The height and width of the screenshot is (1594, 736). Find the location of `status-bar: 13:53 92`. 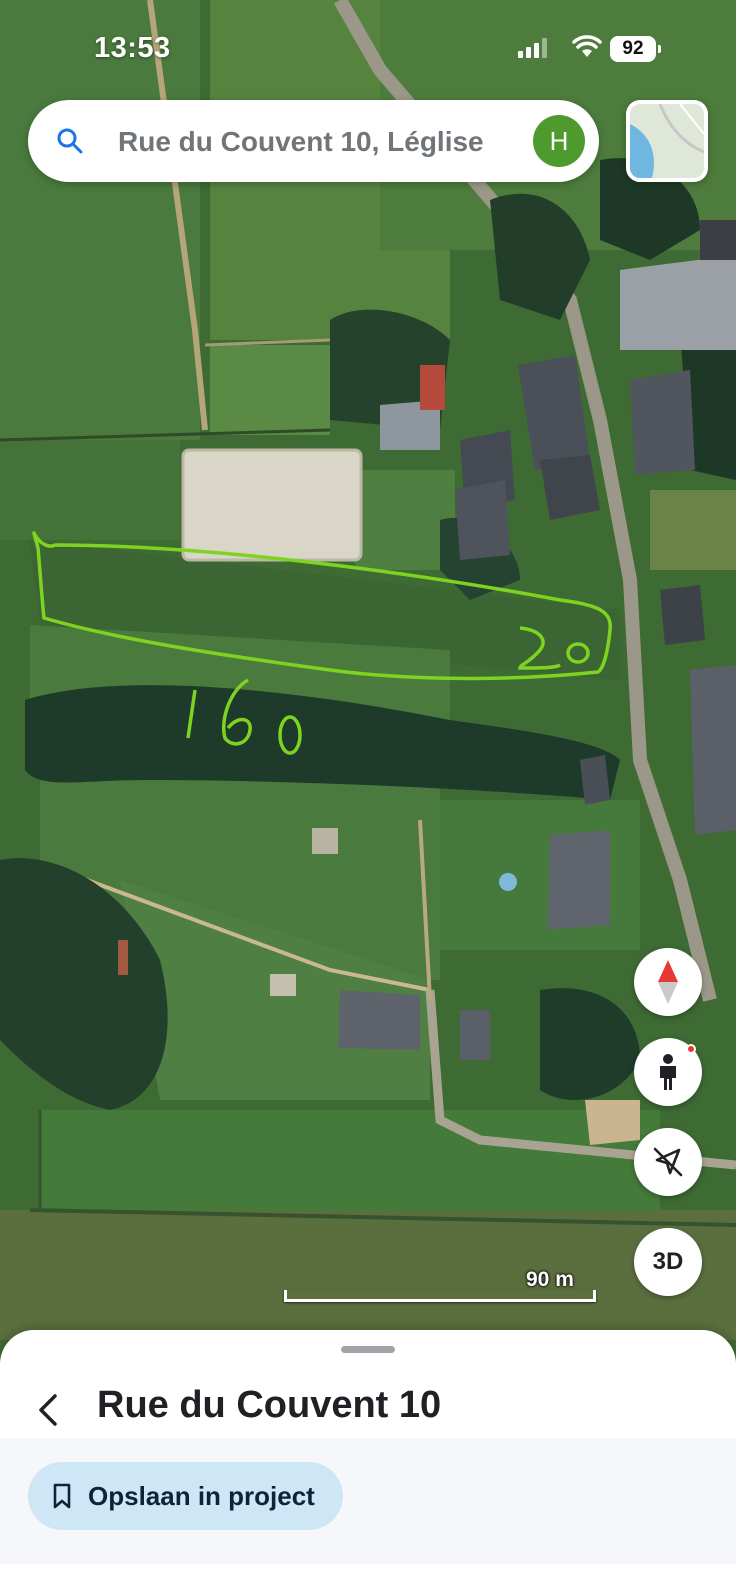

status-bar: 13:53 92 is located at coordinates (368, 45).